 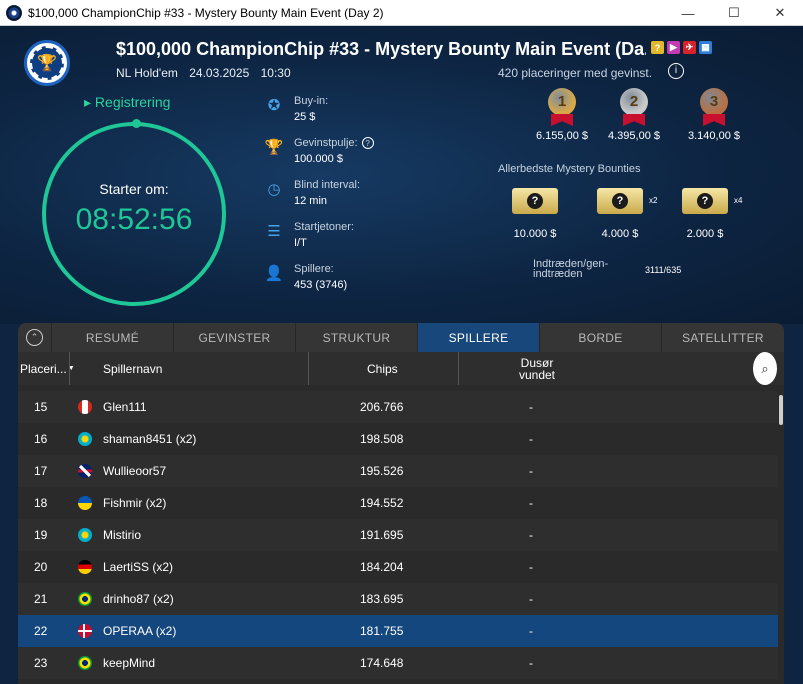 What do you see at coordinates (537, 368) in the screenshot?
I see `col-bounty: Dusør vundet` at bounding box center [537, 368].